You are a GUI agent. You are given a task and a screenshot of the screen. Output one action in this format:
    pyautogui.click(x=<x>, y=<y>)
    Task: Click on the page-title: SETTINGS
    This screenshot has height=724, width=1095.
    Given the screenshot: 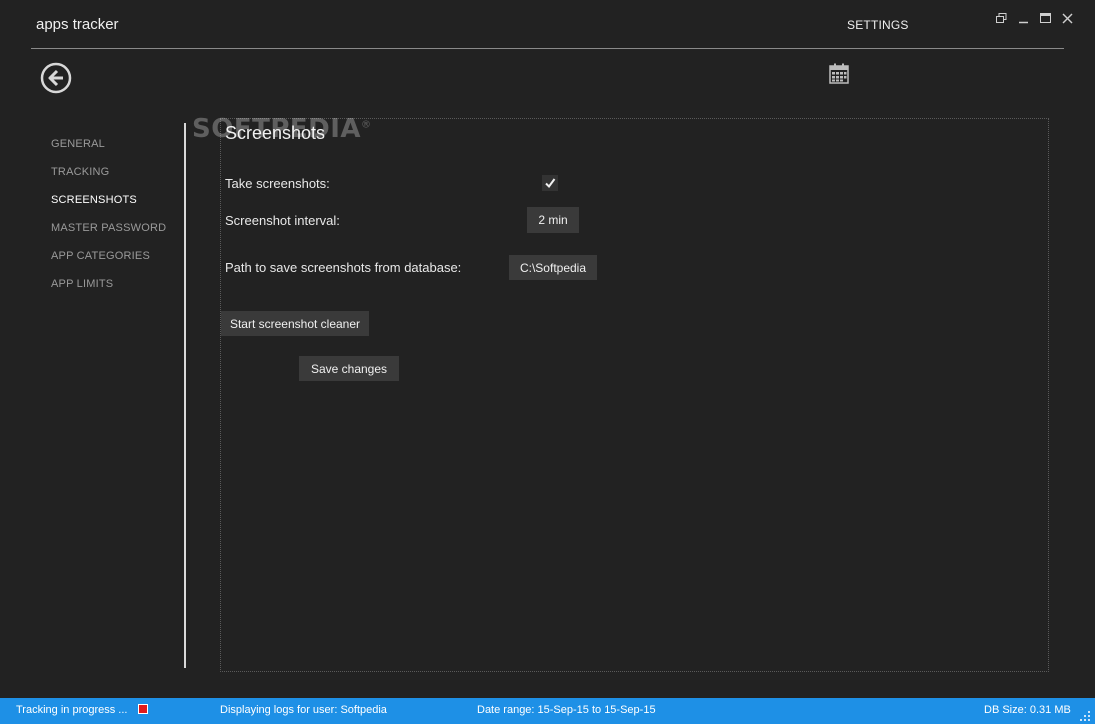 What is the action you would take?
    pyautogui.click(x=878, y=25)
    